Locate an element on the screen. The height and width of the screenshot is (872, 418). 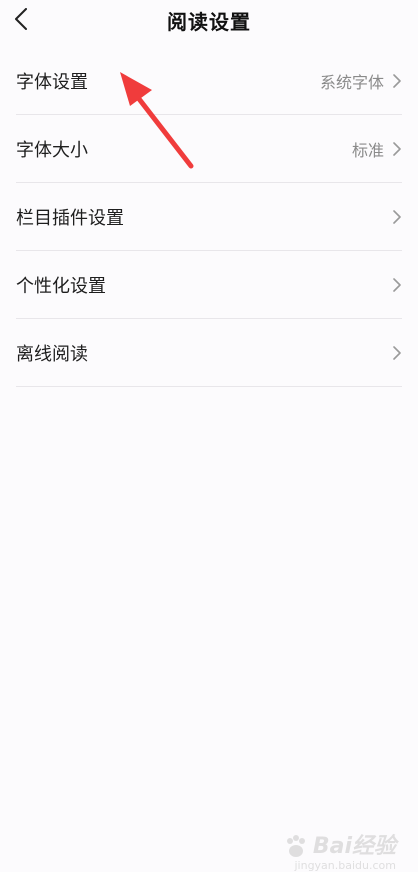
watermark-url: jingyan.baidu.com is located at coordinates (345, 865).